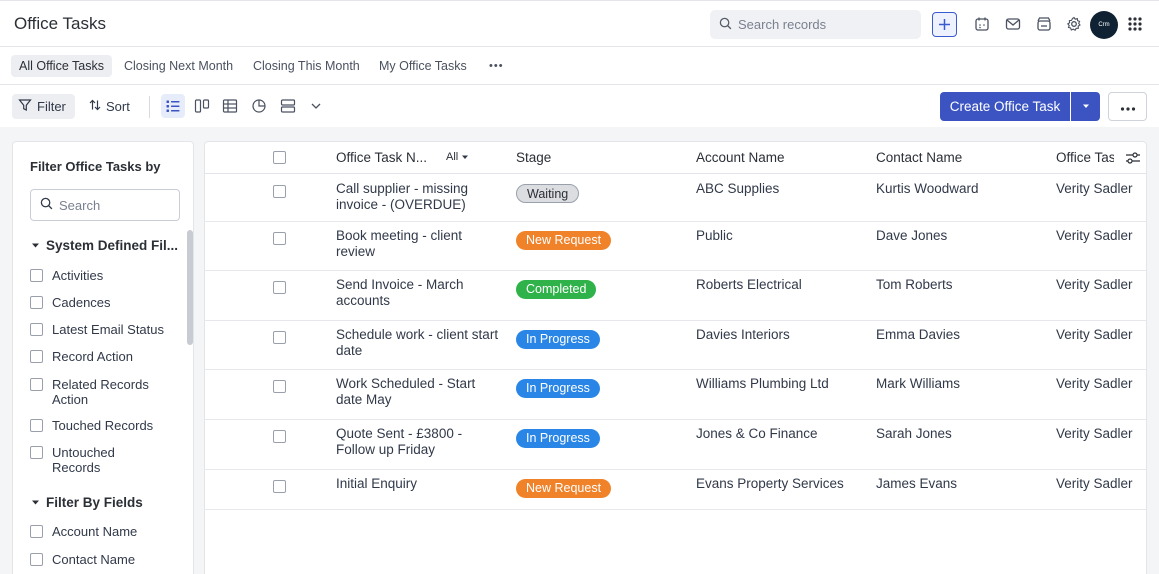 Image resolution: width=1159 pixels, height=574 pixels. Describe the element at coordinates (202, 106) in the screenshot. I see `kanban-view-icon` at that location.